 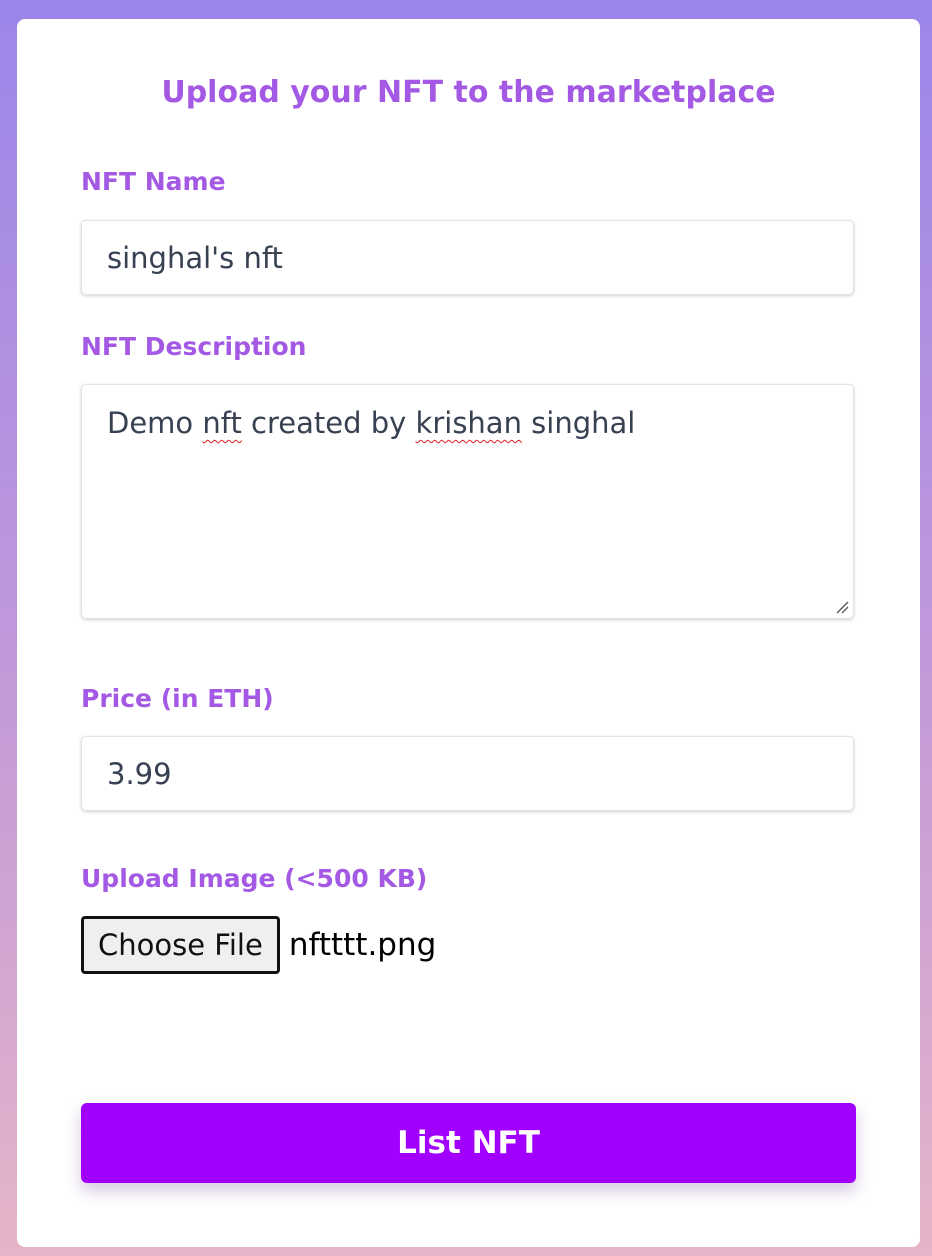 What do you see at coordinates (155, 423) in the screenshot?
I see `description-text-1: Demo` at bounding box center [155, 423].